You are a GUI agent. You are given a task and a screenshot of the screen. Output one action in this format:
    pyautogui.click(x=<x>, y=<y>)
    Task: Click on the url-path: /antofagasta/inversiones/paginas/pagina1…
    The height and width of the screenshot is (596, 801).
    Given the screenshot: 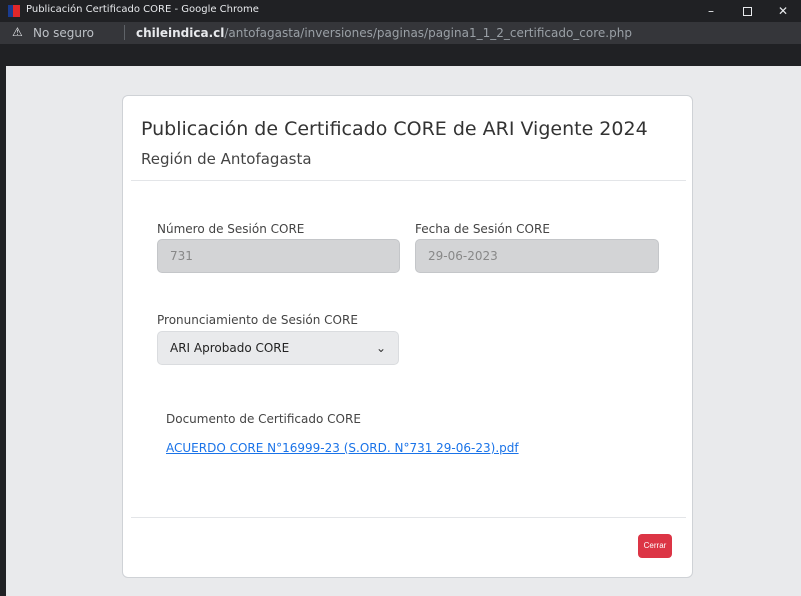 What is the action you would take?
    pyautogui.click(x=428, y=33)
    